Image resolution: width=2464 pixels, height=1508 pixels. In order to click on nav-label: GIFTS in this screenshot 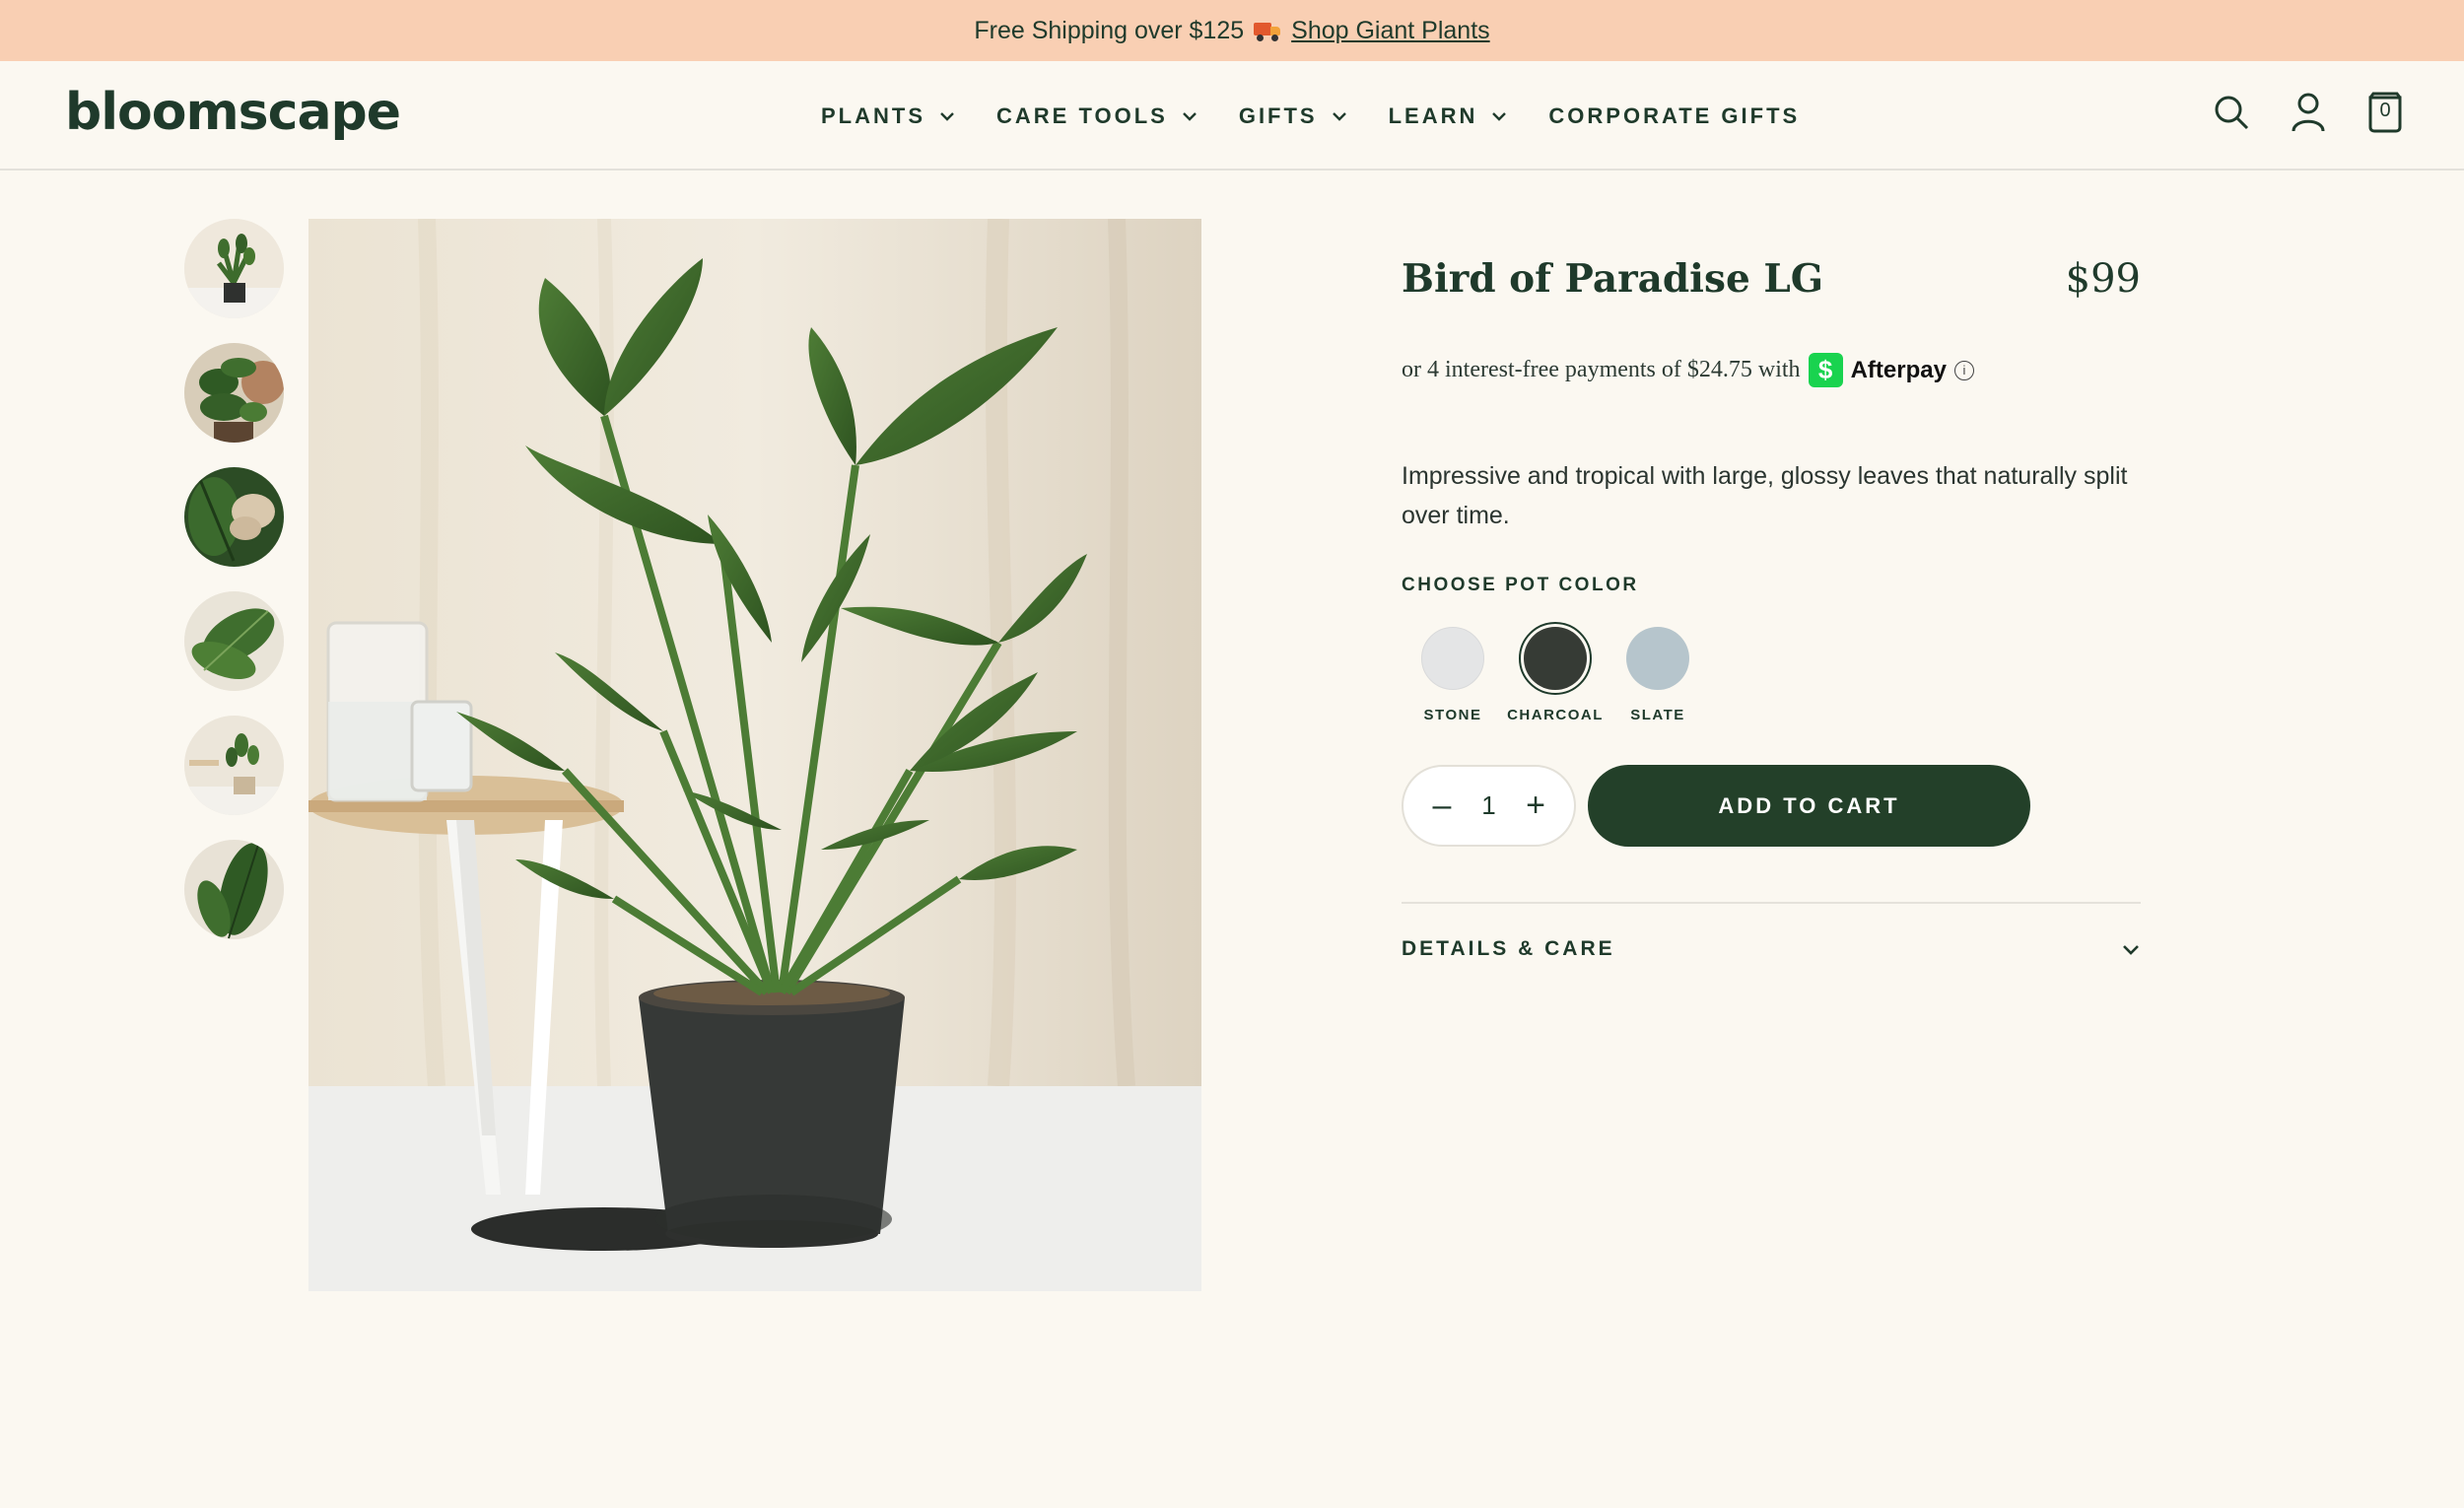, I will do `click(1278, 115)`.